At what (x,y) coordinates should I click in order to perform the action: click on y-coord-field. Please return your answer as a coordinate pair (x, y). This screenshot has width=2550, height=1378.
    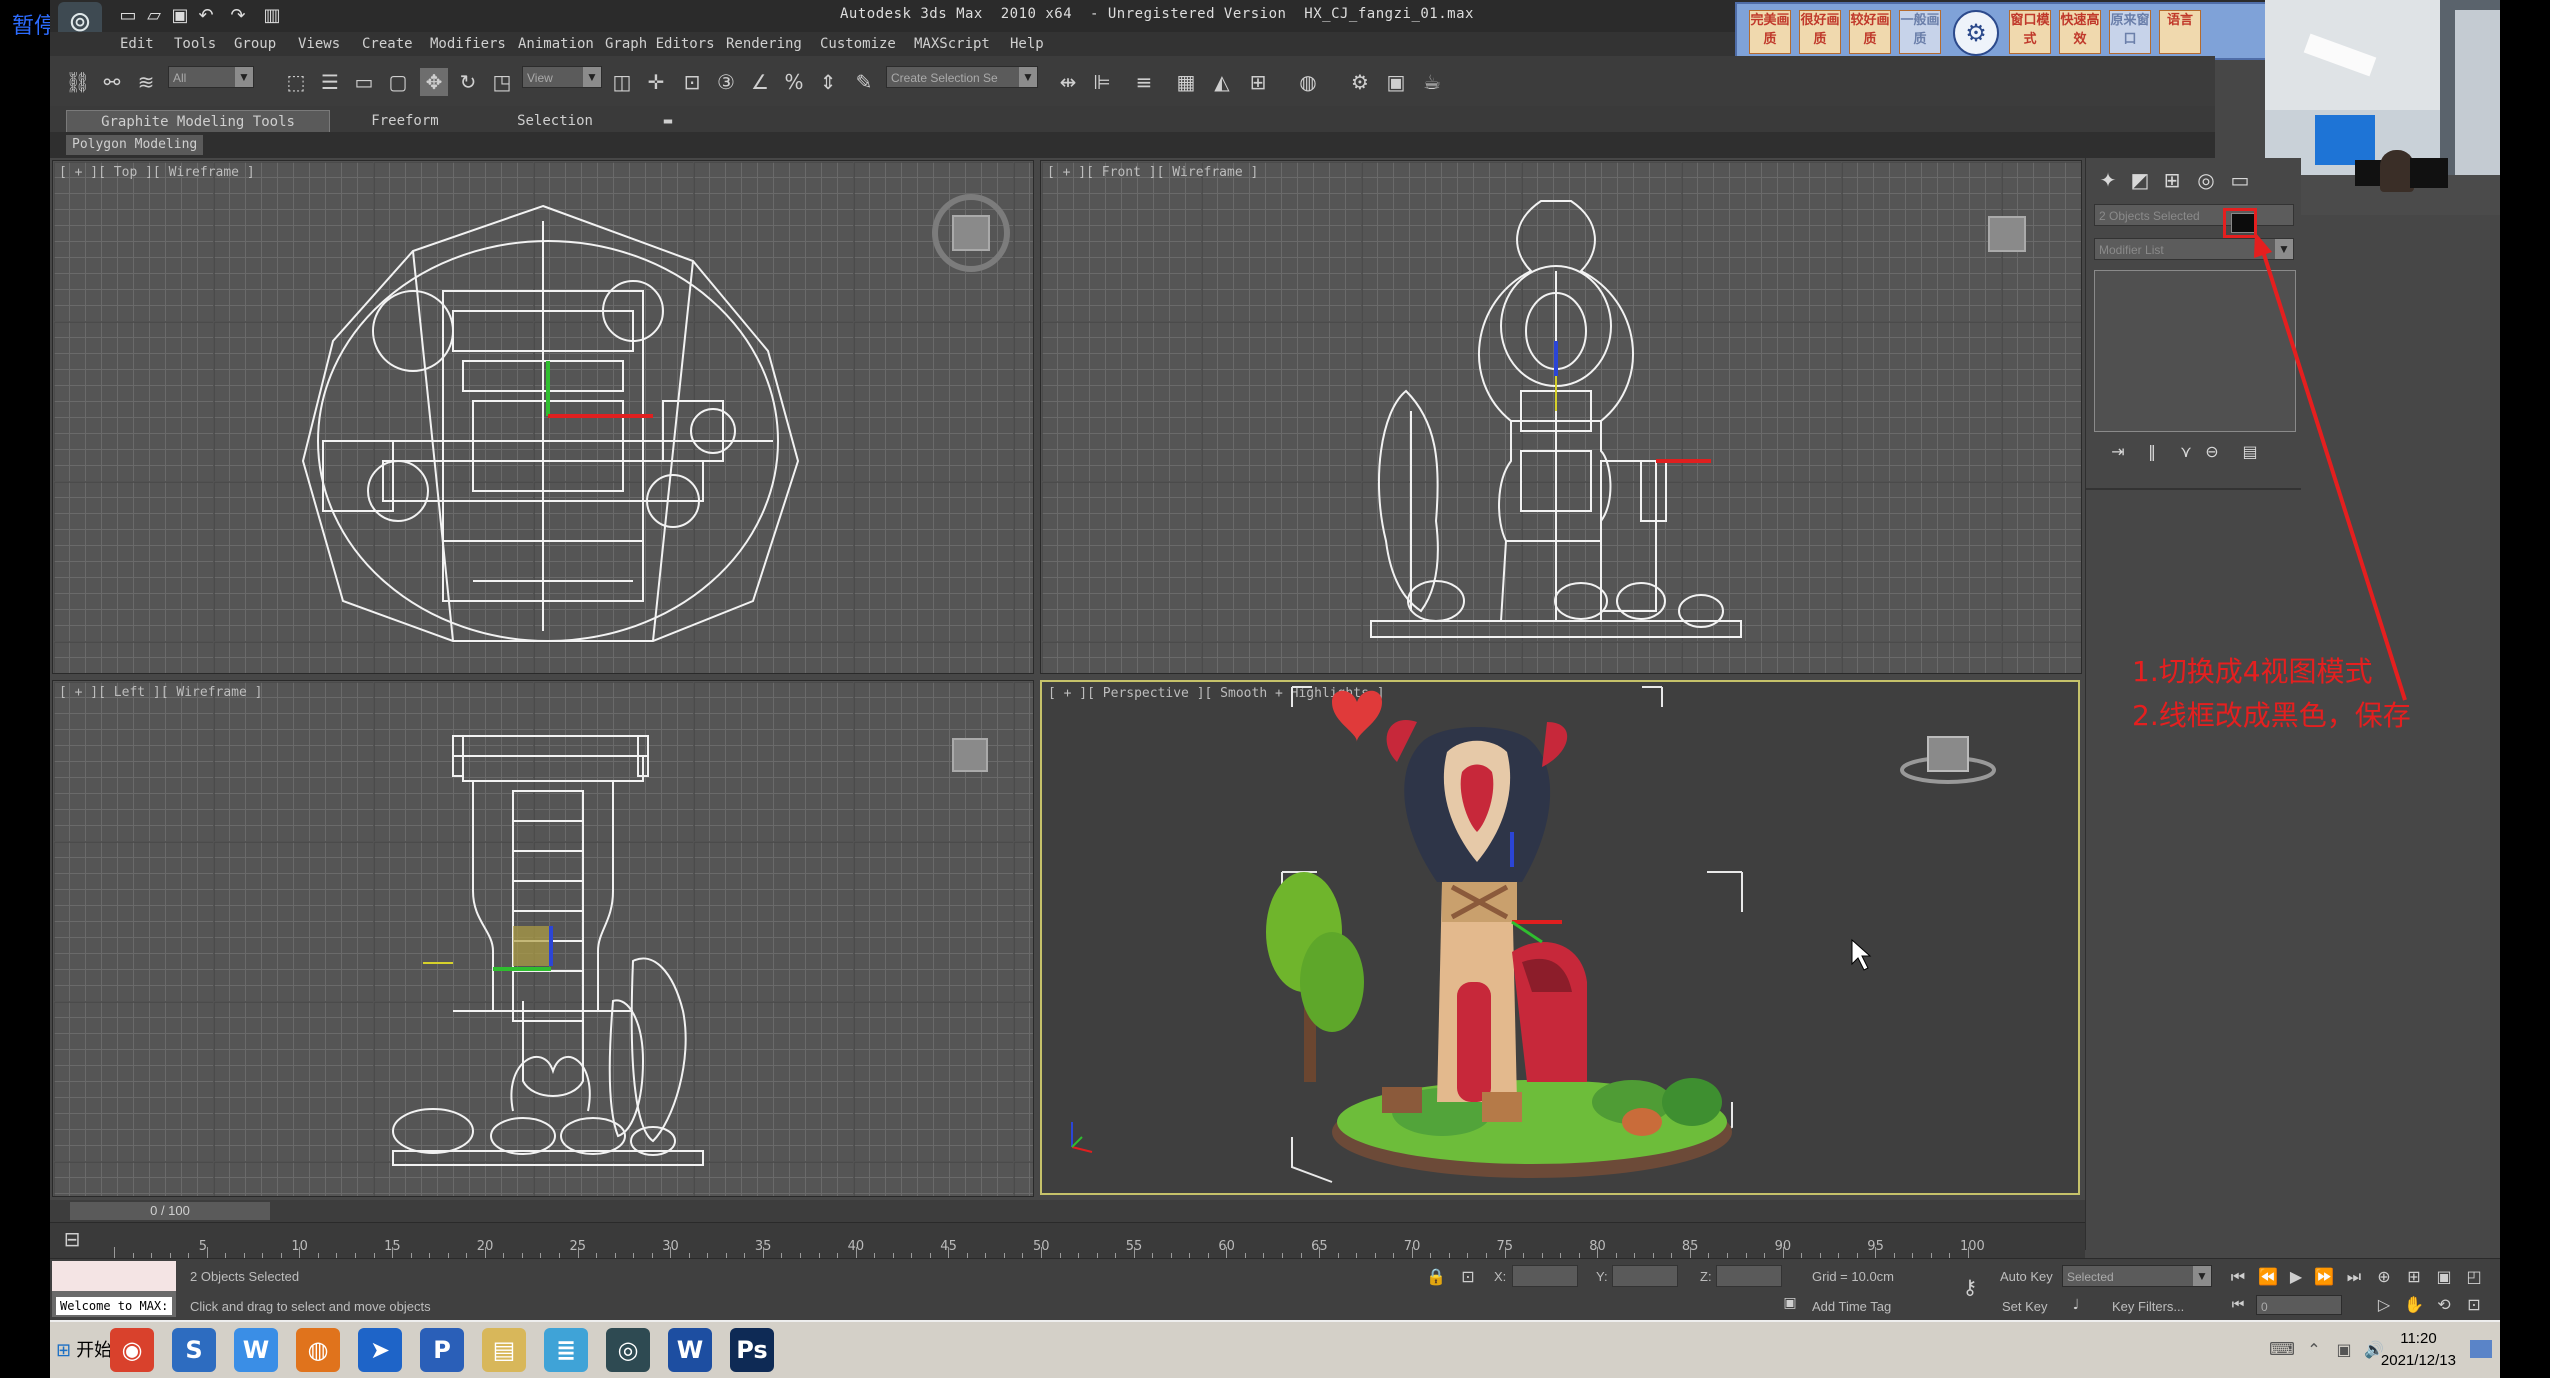
    Looking at the image, I should click on (1645, 1276).